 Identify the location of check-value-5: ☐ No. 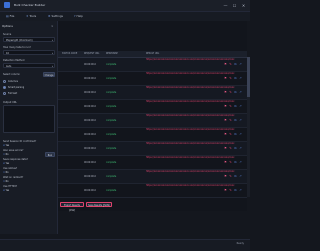
(6, 181).